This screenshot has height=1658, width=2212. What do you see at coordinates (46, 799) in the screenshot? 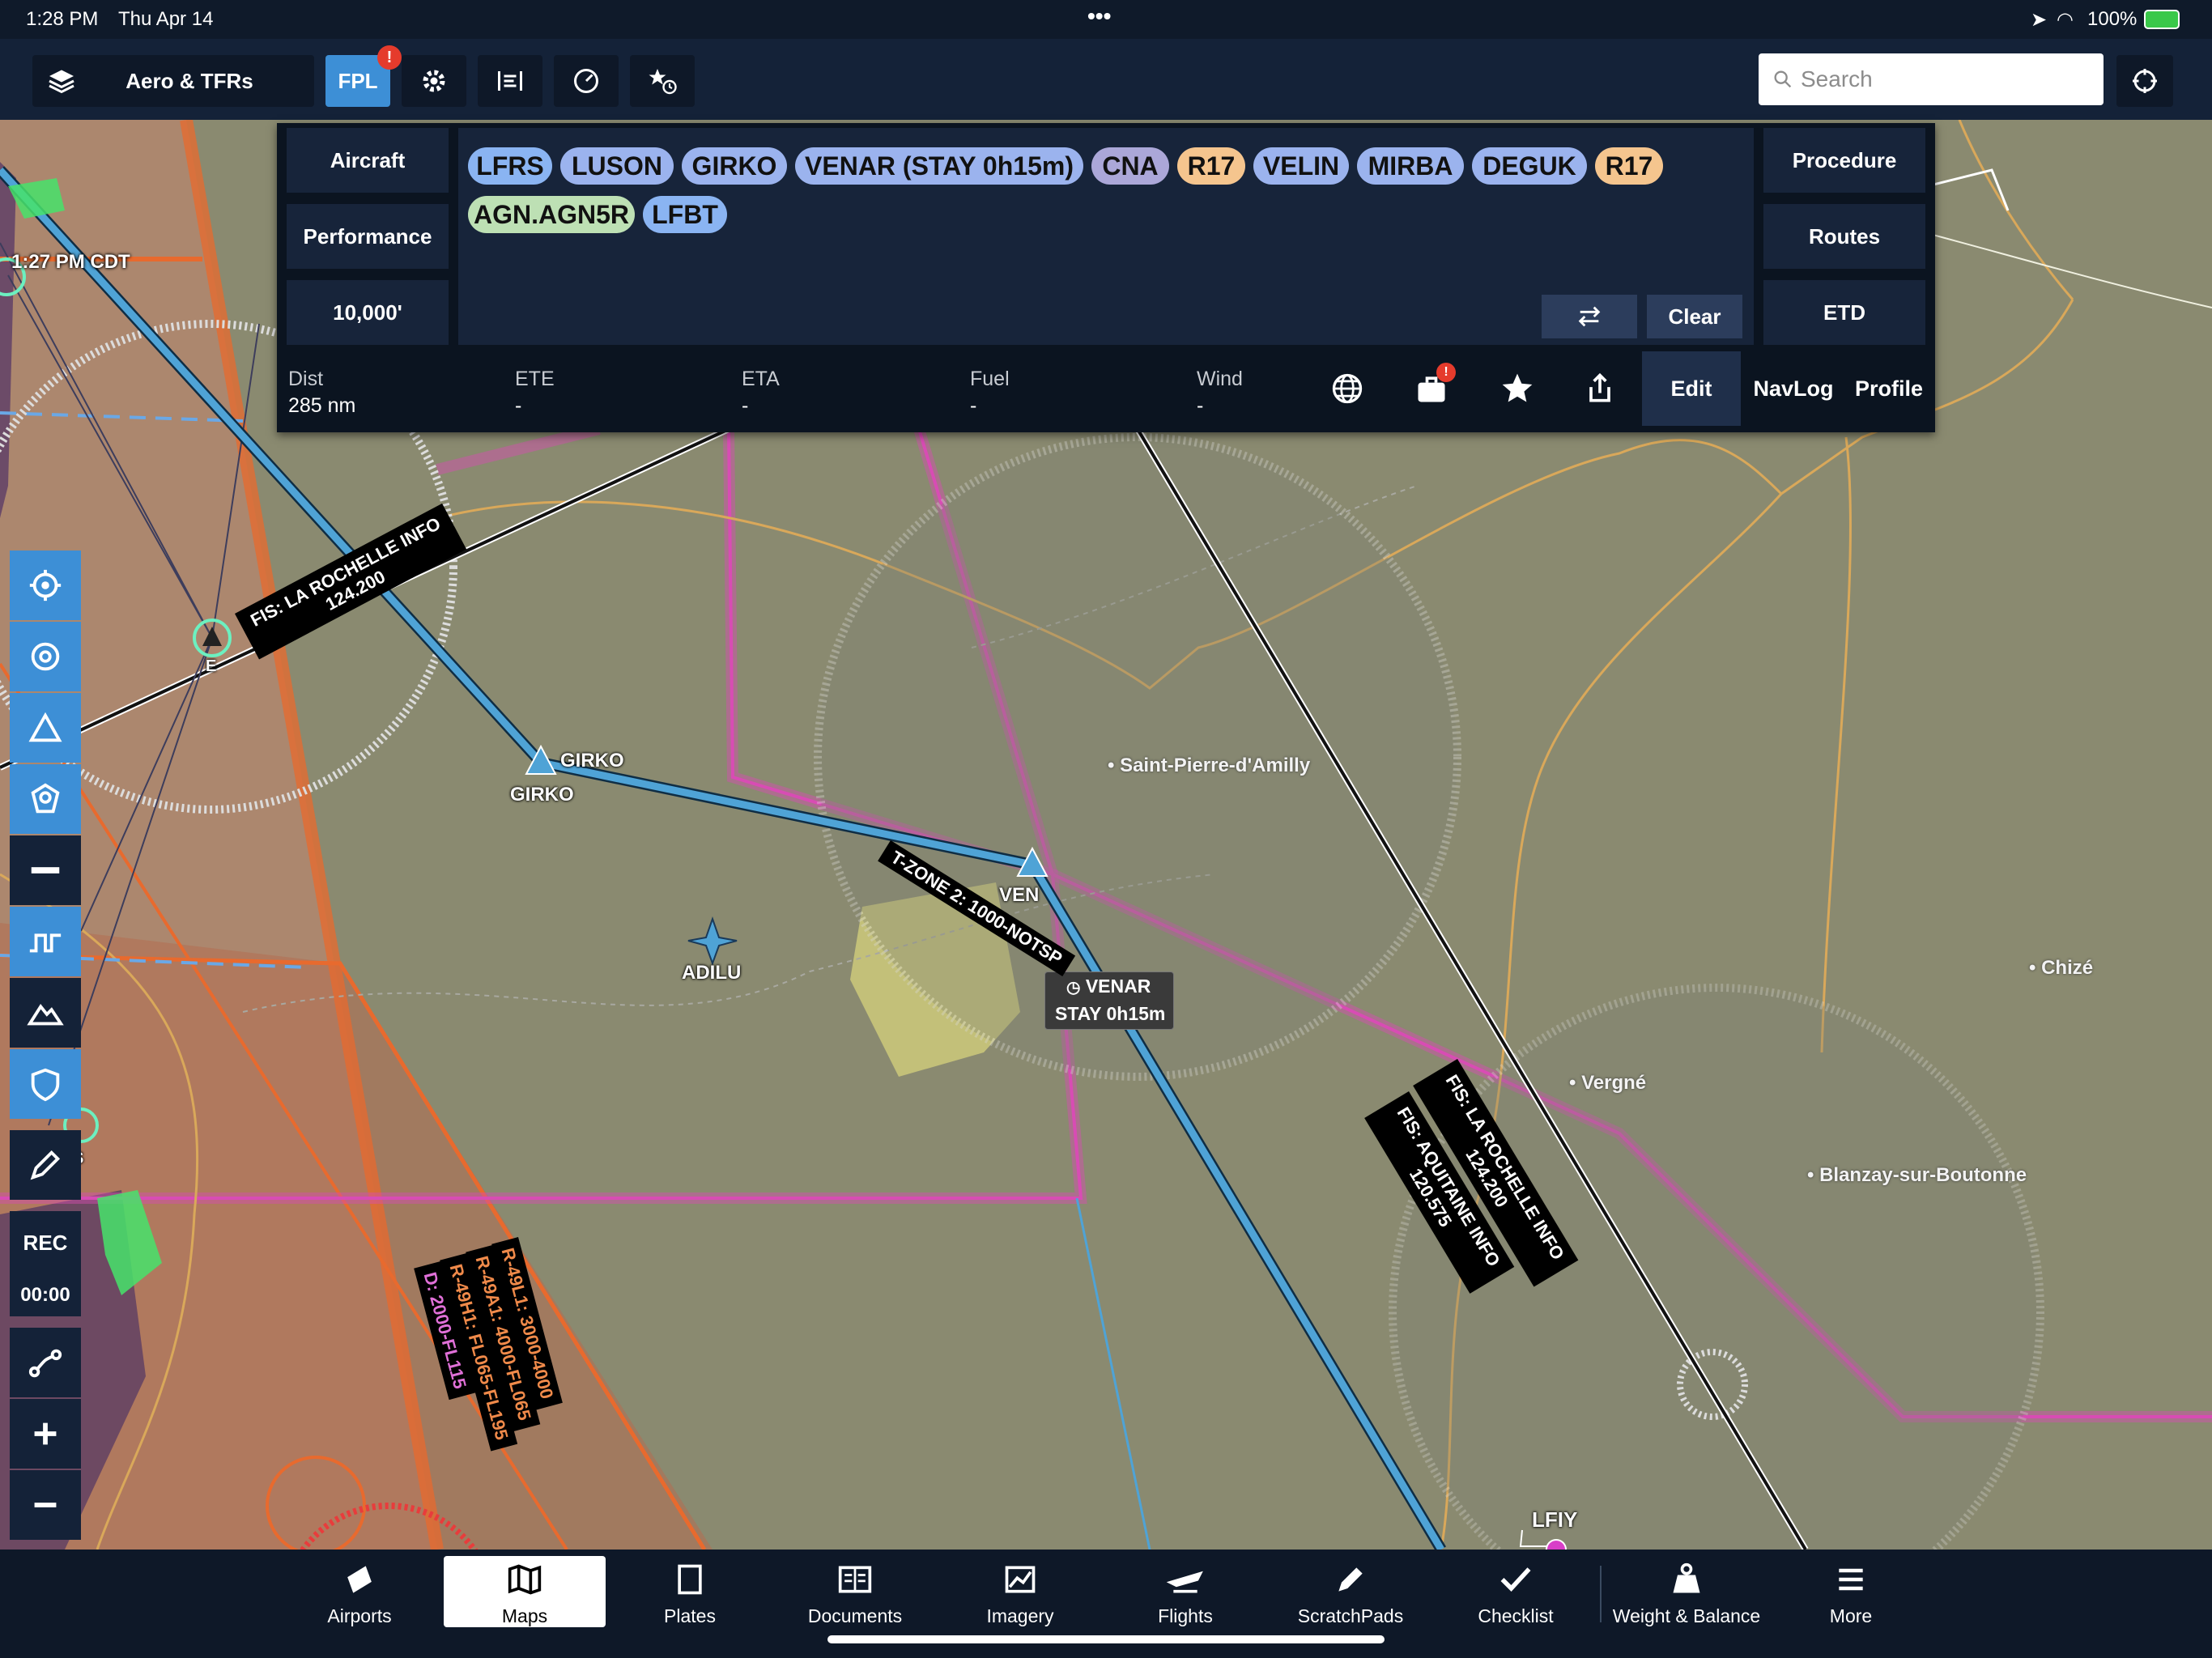
I see `wind-button` at bounding box center [46, 799].